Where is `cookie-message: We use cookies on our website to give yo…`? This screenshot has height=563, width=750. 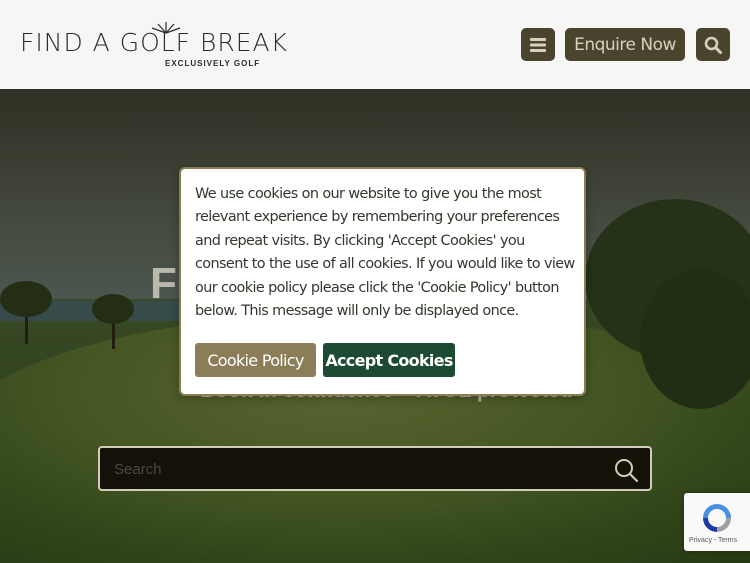
cookie-message: We use cookies on our website to give yo… is located at coordinates (385, 253).